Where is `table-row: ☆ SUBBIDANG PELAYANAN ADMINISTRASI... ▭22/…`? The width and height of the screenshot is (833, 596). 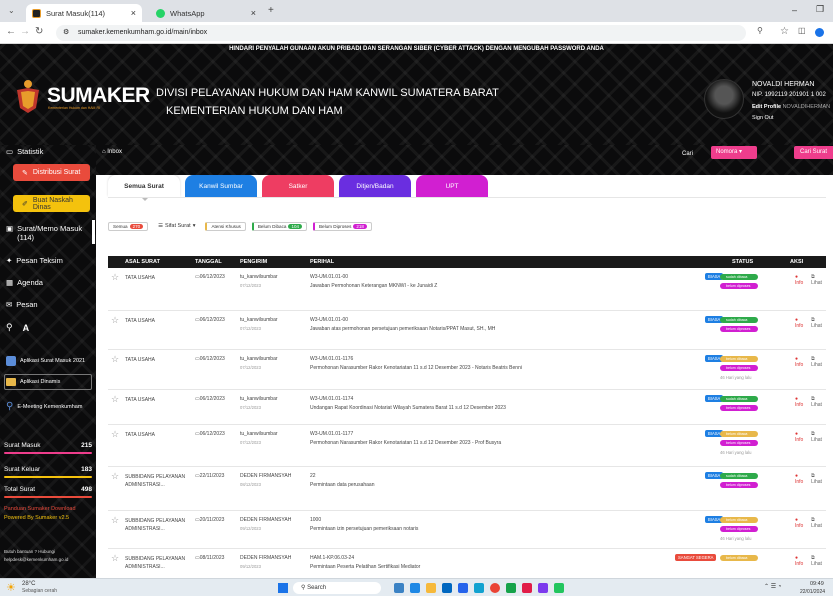 table-row: ☆ SUBBIDANG PELAYANAN ADMINISTRASI... ▭22/… is located at coordinates (467, 489).